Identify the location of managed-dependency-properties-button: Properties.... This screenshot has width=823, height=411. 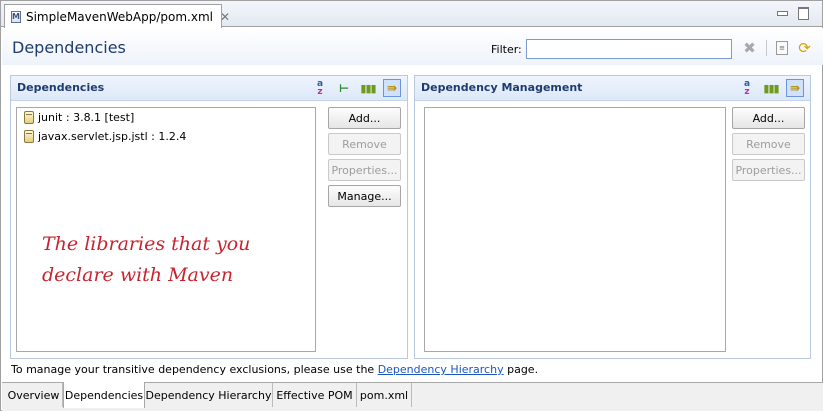
(768, 170).